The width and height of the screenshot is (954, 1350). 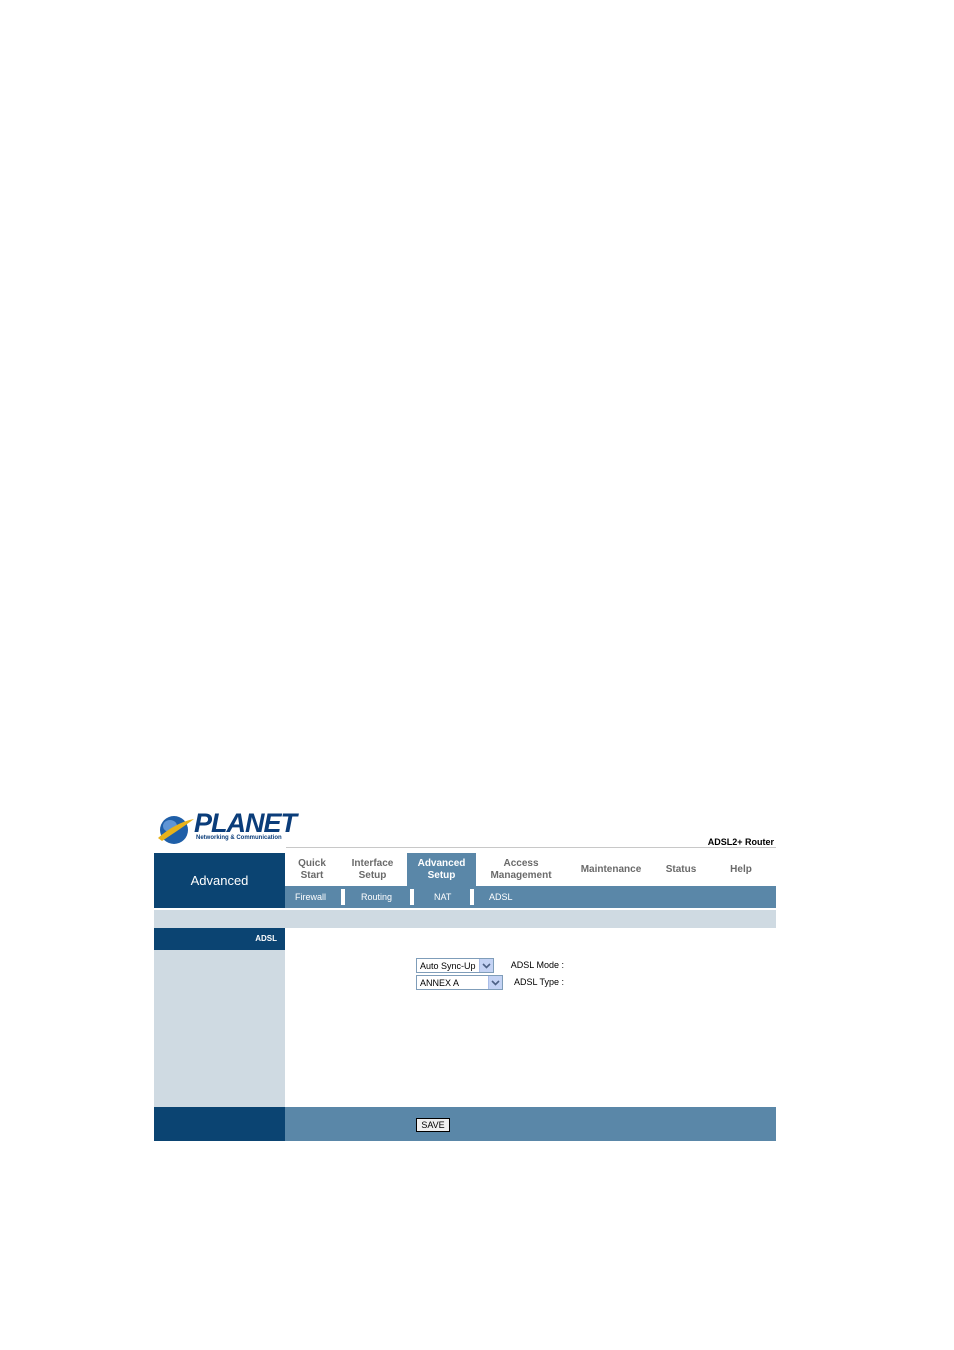 What do you see at coordinates (531, 847) in the screenshot?
I see `header-divider` at bounding box center [531, 847].